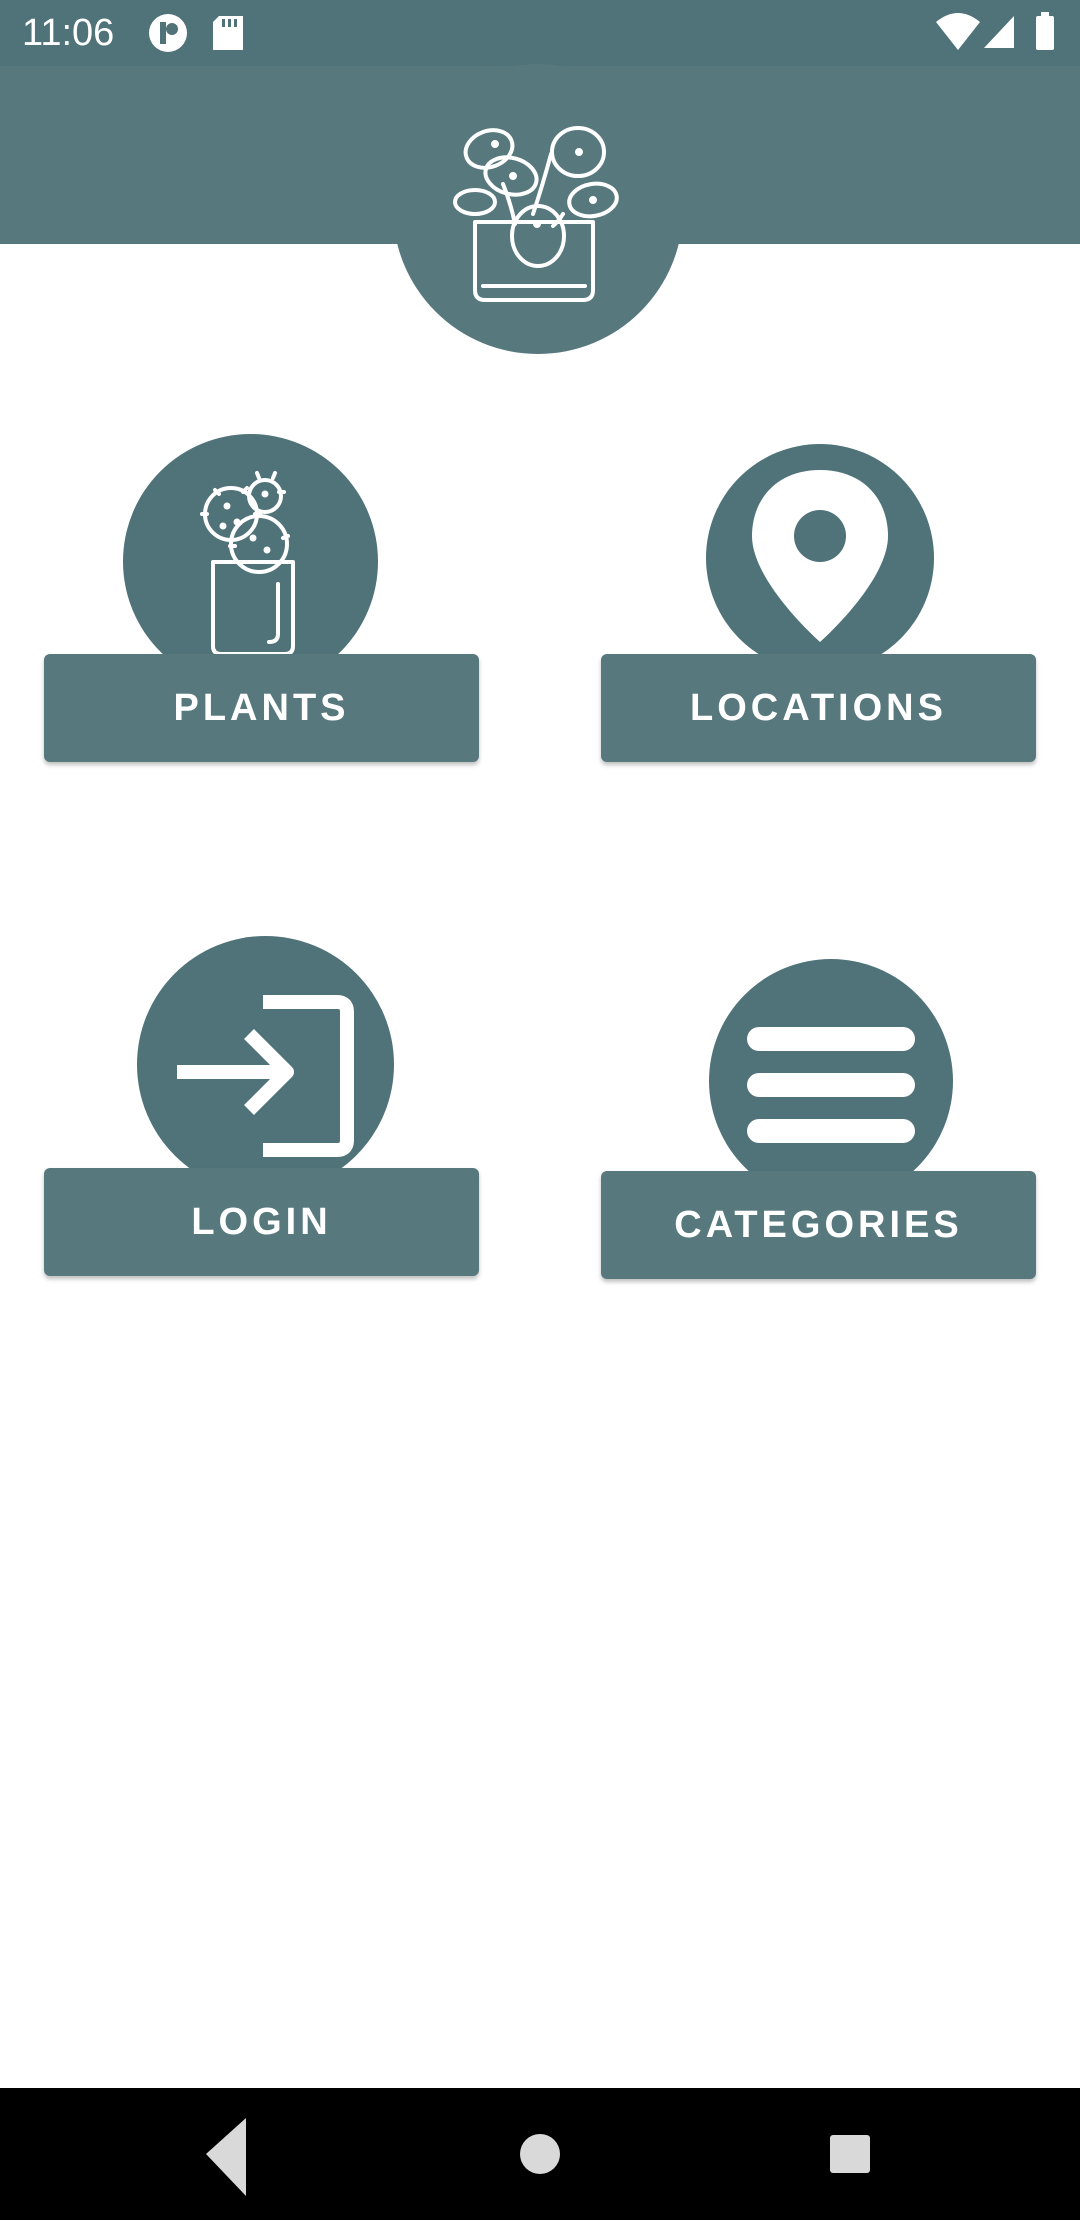 This screenshot has width=1080, height=2220. What do you see at coordinates (540, 33) in the screenshot?
I see `status-bar: 11:06` at bounding box center [540, 33].